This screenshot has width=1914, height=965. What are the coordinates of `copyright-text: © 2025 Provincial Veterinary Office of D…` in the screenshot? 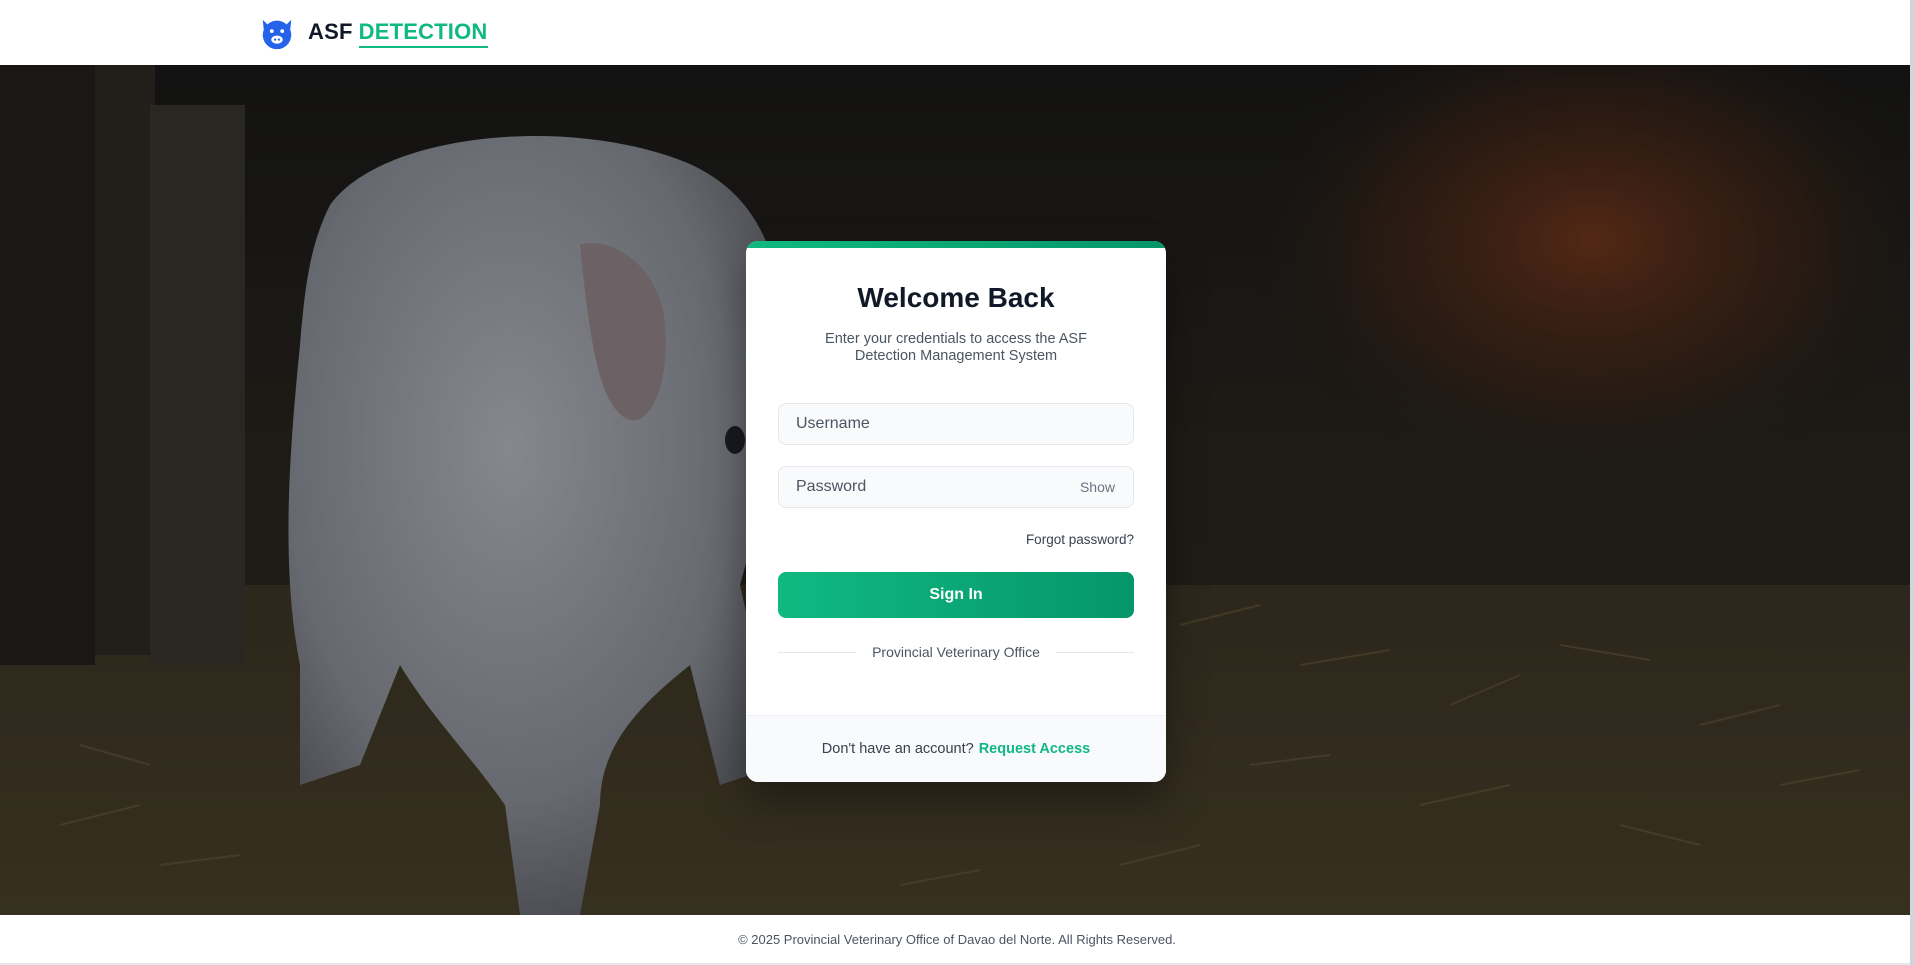 It's located at (957, 939).